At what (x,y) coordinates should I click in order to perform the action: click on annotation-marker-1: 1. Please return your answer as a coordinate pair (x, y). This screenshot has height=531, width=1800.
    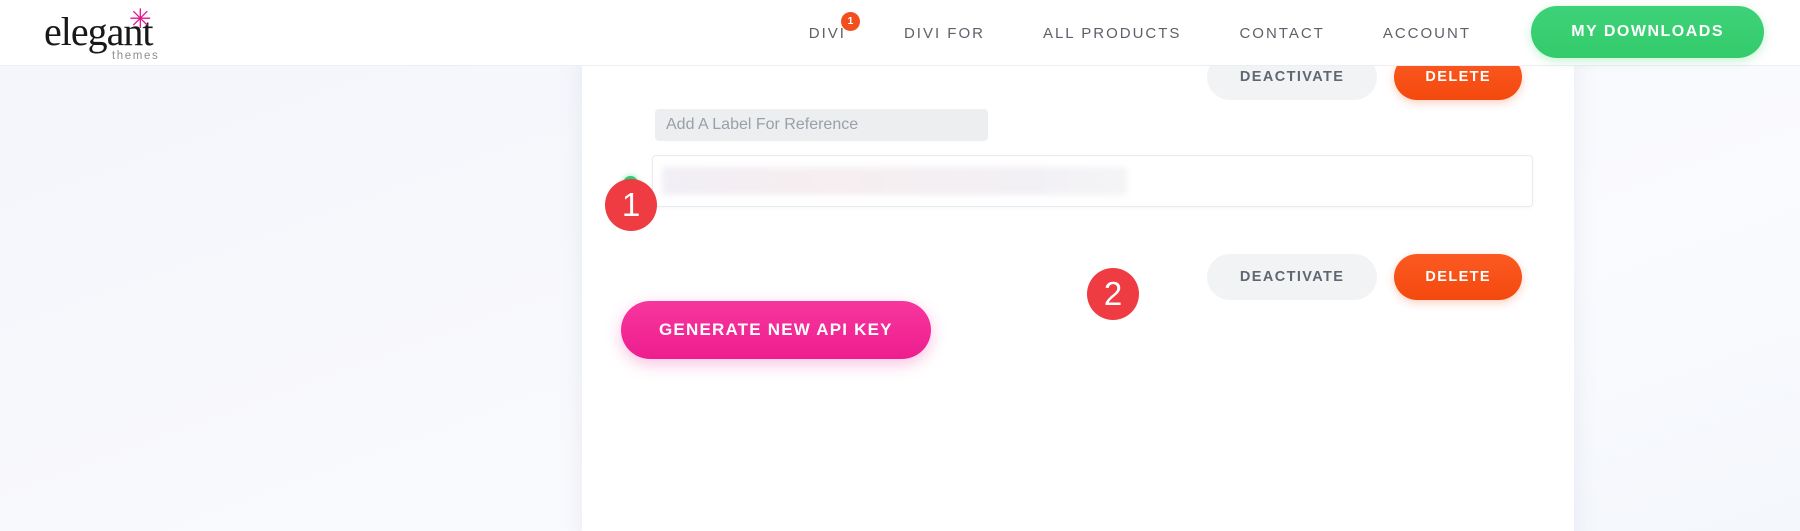
    Looking at the image, I should click on (631, 205).